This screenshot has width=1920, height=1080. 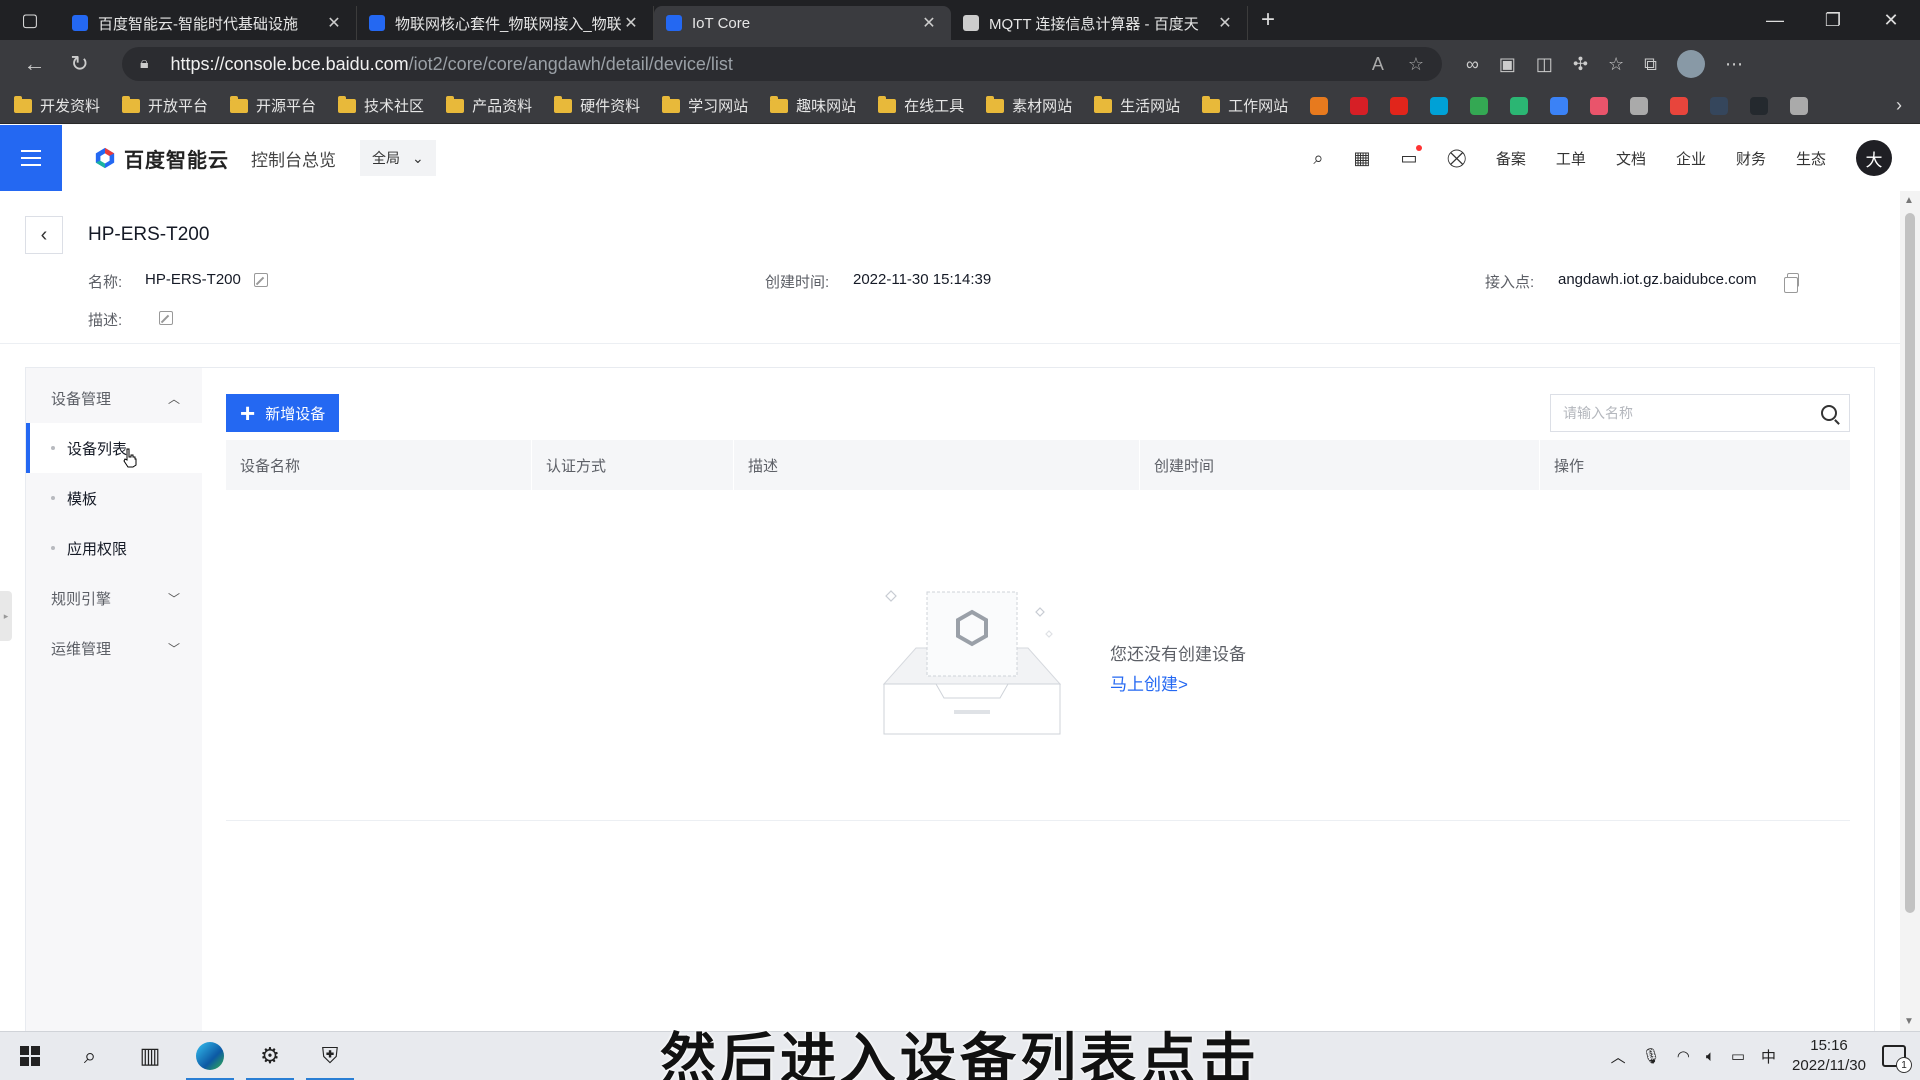 What do you see at coordinates (1811, 158) in the screenshot?
I see `nav-ecosystem: 生态` at bounding box center [1811, 158].